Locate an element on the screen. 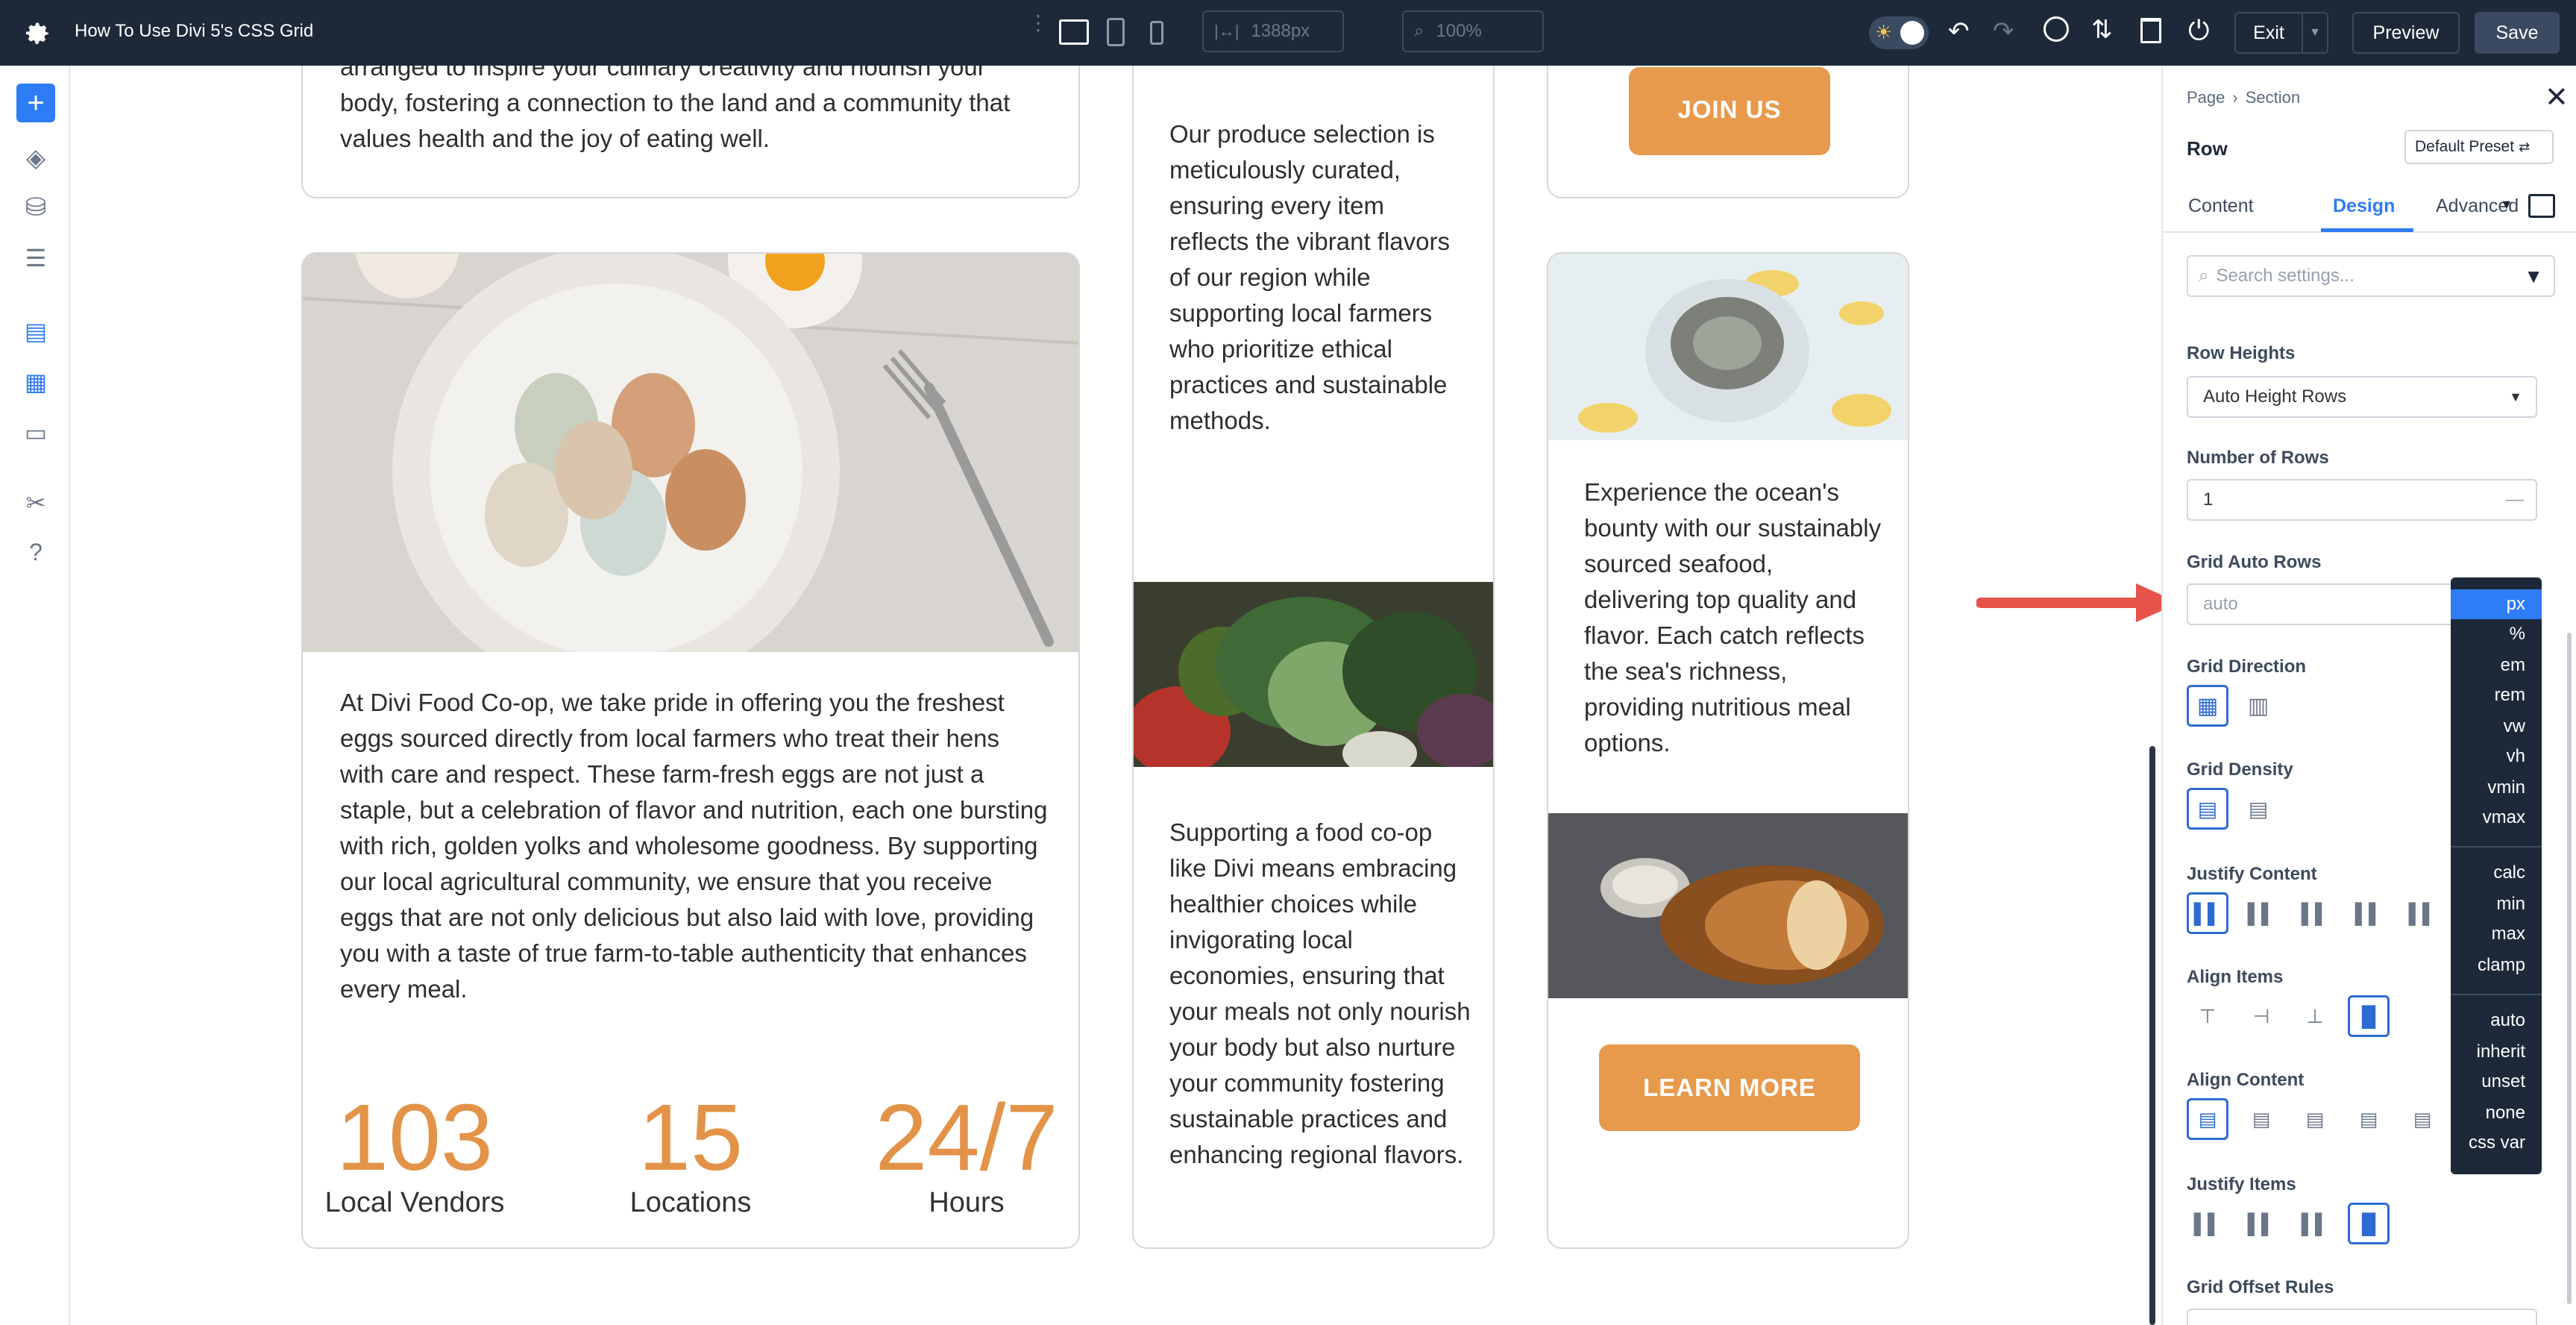 This screenshot has width=2576, height=1325. learn-more-button: LEARN MORE is located at coordinates (1729, 1087).